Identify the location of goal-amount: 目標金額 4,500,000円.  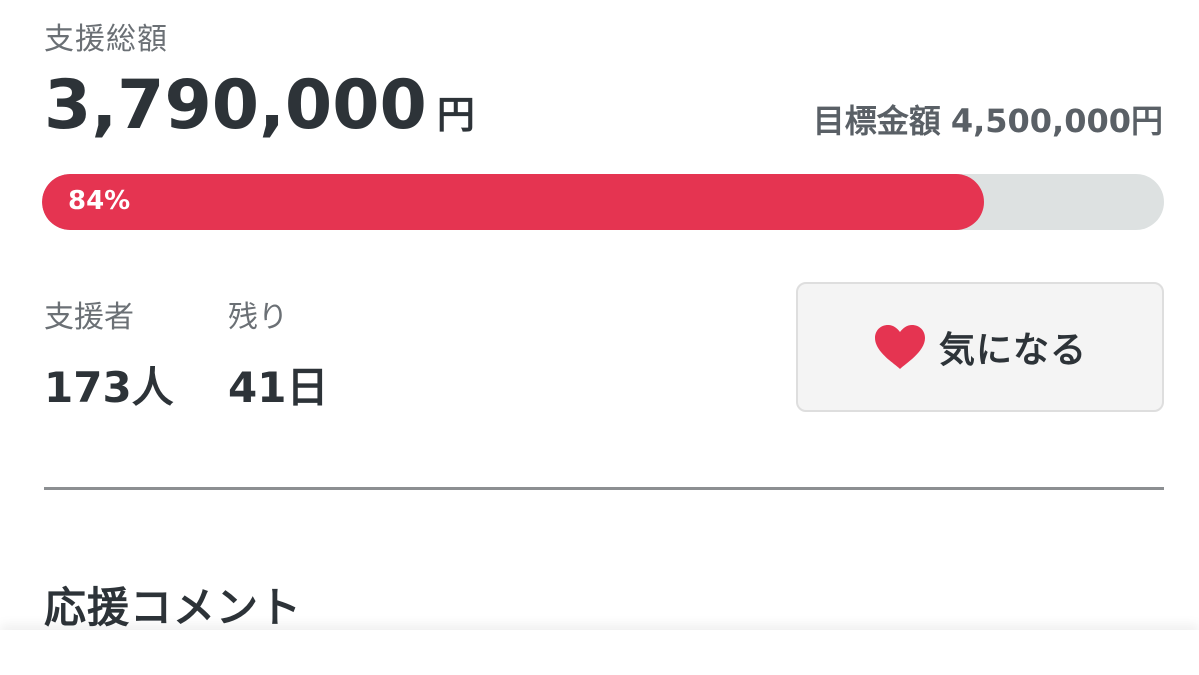
(988, 119).